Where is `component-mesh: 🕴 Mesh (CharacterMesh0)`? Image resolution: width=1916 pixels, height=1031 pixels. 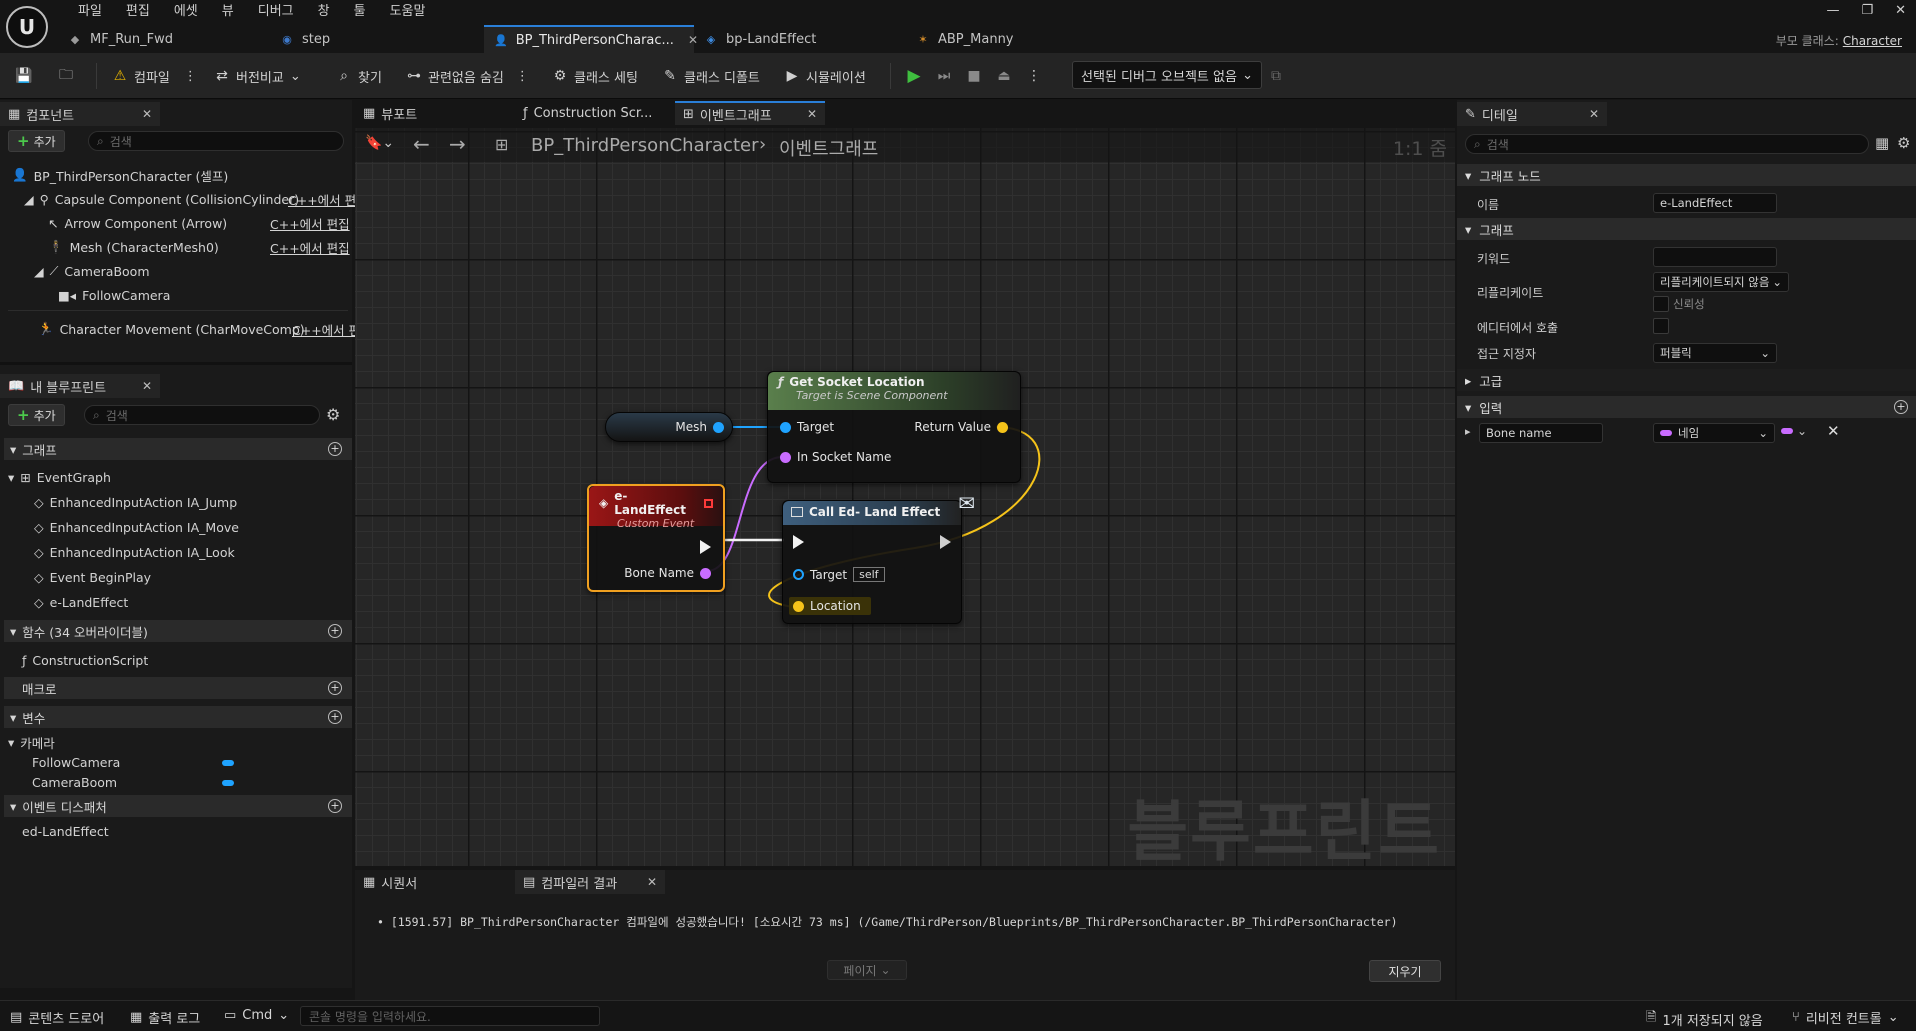
component-mesh: 🕴 Mesh (CharacterMesh0) is located at coordinates (133, 247).